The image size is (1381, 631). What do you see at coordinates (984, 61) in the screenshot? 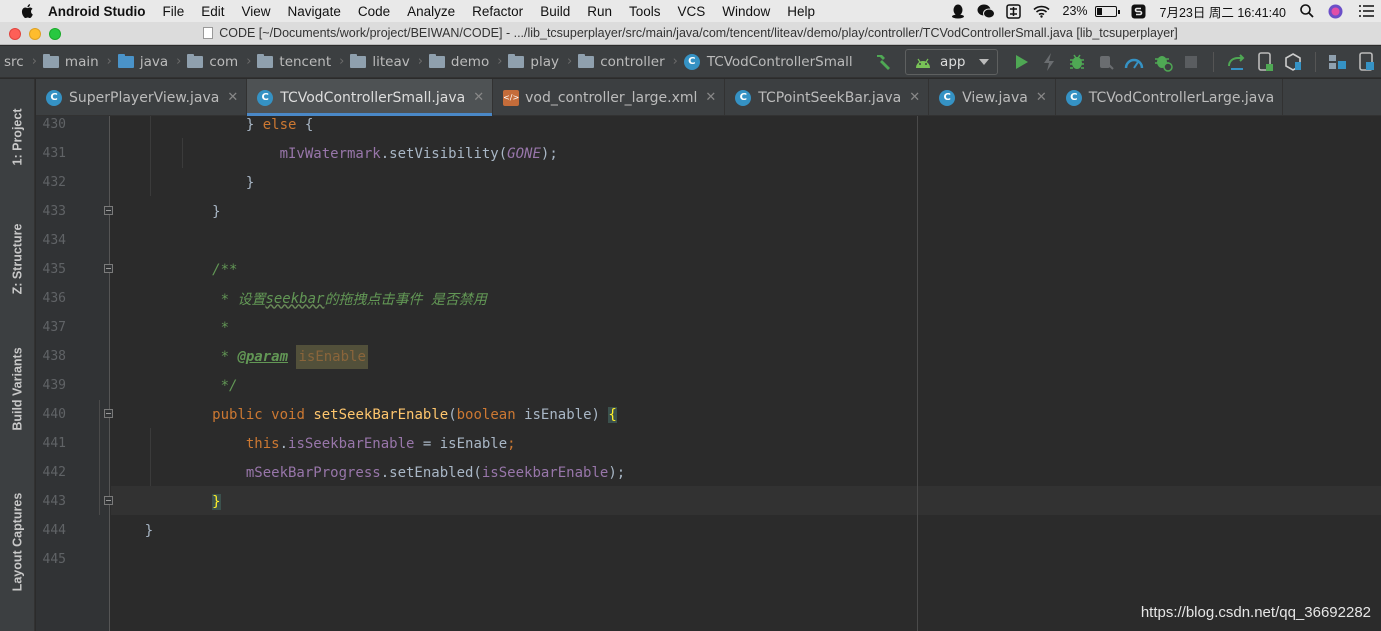
I see `chevron-down-icon` at bounding box center [984, 61].